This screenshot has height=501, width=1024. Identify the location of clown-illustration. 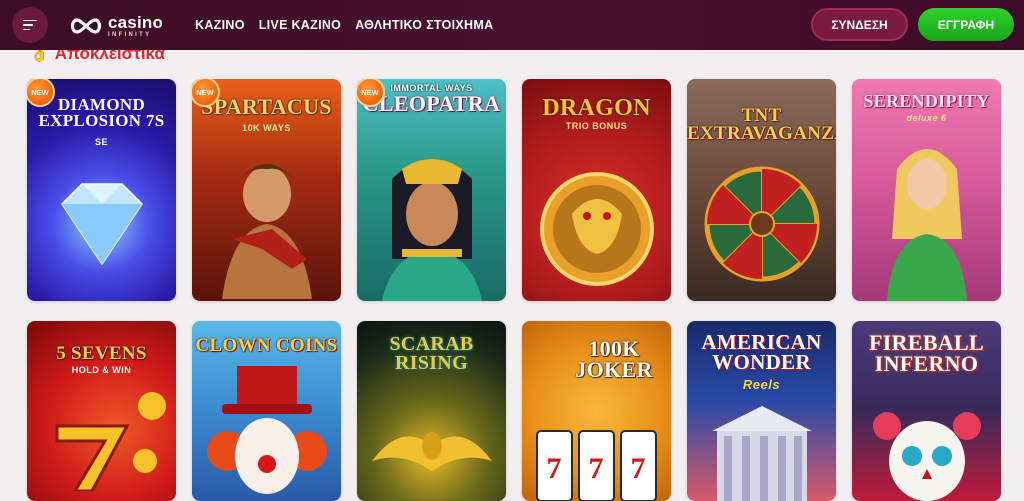
(267, 430).